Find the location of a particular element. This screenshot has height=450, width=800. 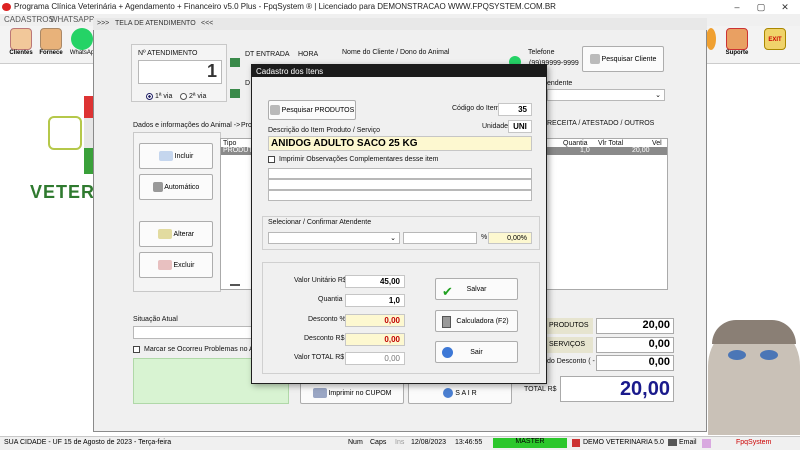

pesquisar-cliente-button: Pesquisar Cliente is located at coordinates (623, 59).